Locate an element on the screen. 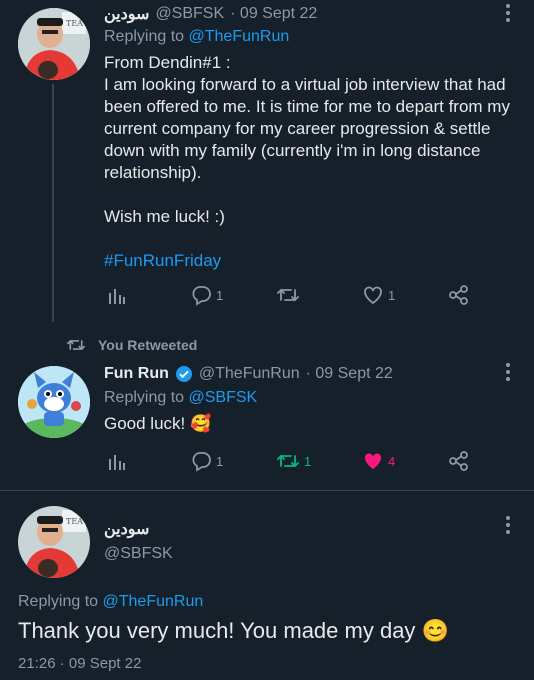  heart-filled-icon is located at coordinates (373, 461).